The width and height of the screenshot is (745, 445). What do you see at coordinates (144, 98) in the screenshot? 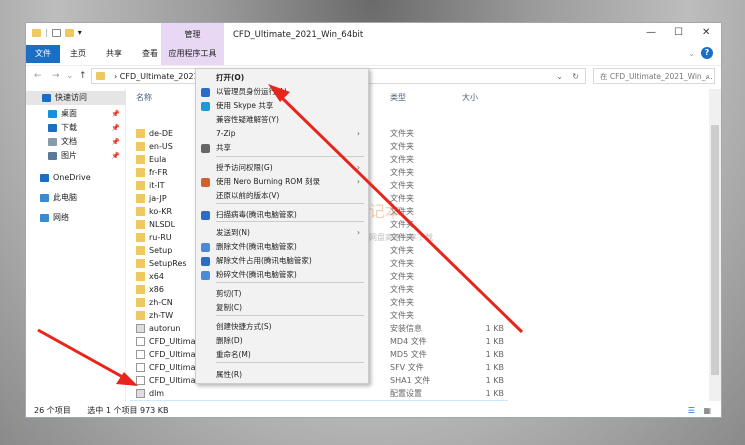
I see `column-header-name: 名称` at bounding box center [144, 98].